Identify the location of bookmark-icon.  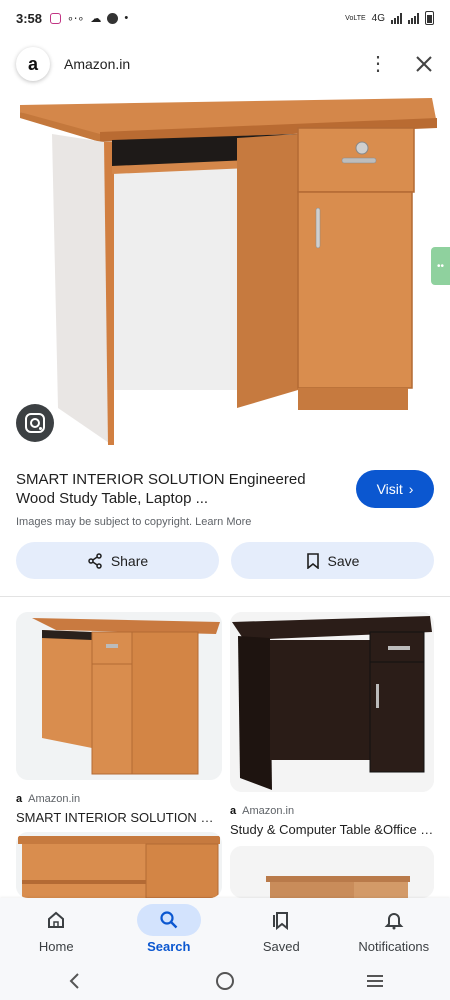
(312, 560).